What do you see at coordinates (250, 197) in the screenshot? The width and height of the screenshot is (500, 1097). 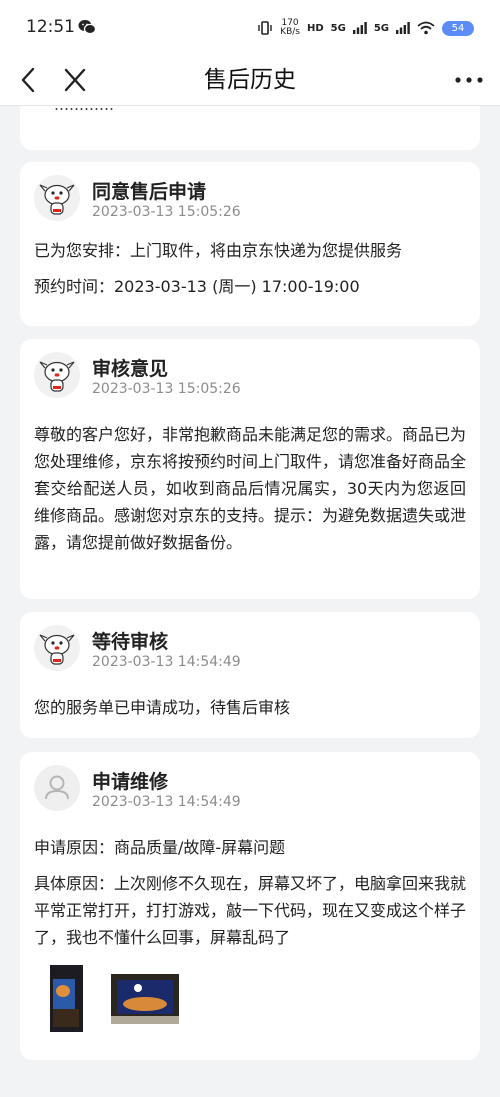 I see `record-header: 同意售后申请 2023-03-13 15:05:26` at bounding box center [250, 197].